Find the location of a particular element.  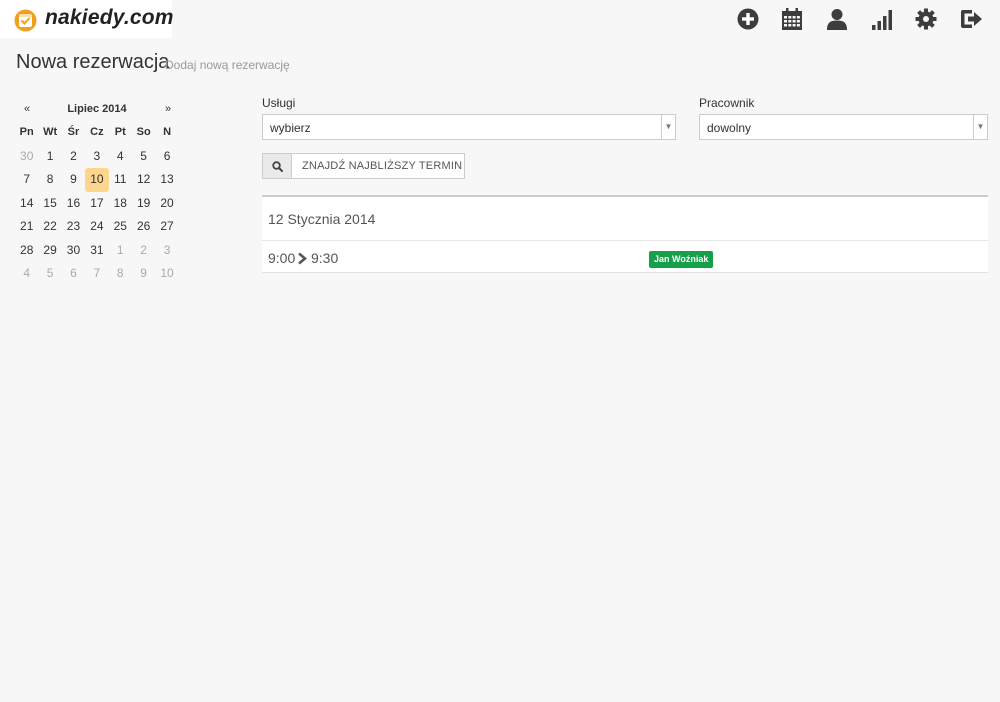

employee-select-value: dowolny is located at coordinates (729, 128).